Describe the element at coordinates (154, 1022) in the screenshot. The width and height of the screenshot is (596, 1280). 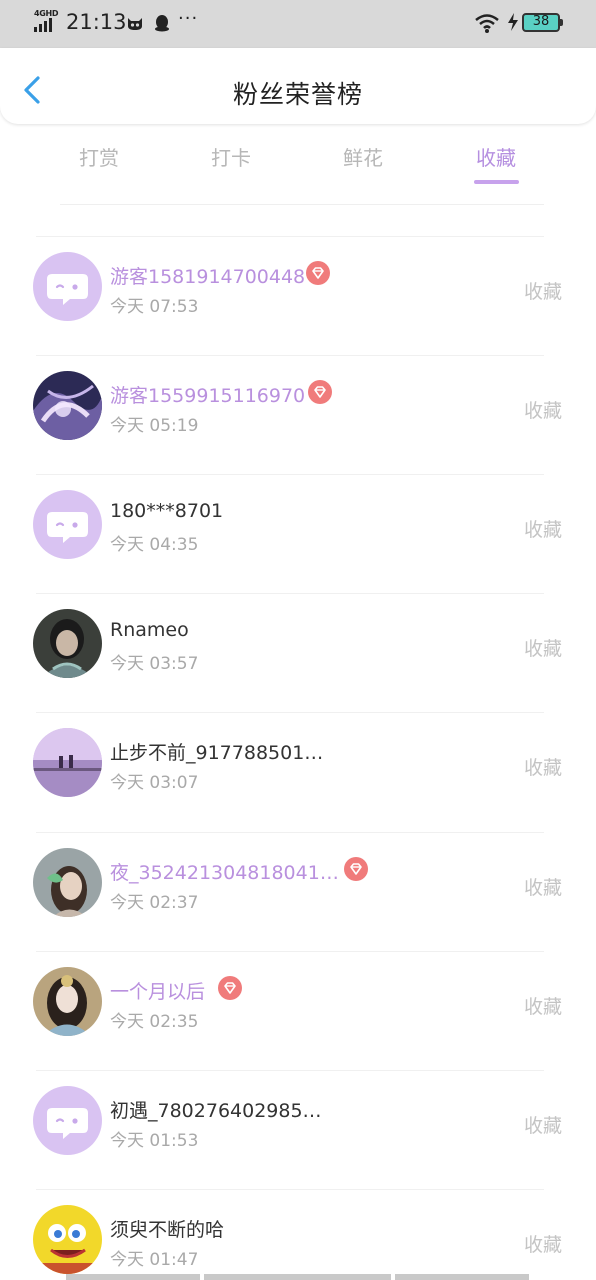
I see `timestamp: 今天 02:35` at that location.